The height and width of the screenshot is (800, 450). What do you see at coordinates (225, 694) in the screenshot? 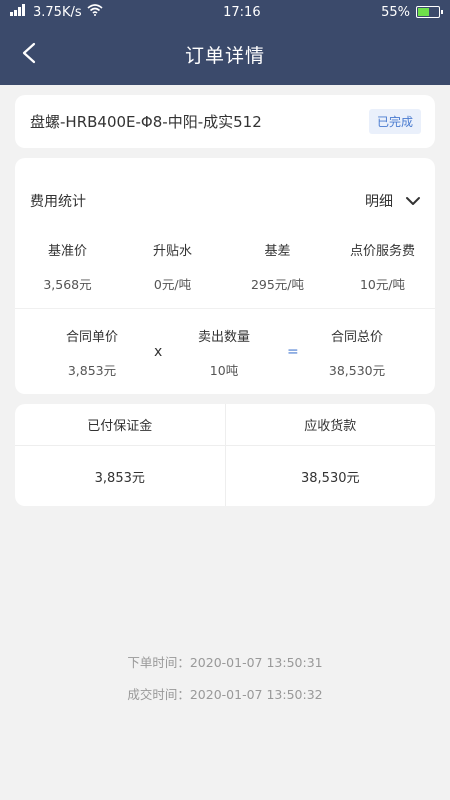
I see `deal-time: 成交时间：2020-01-07 13:50:32` at bounding box center [225, 694].